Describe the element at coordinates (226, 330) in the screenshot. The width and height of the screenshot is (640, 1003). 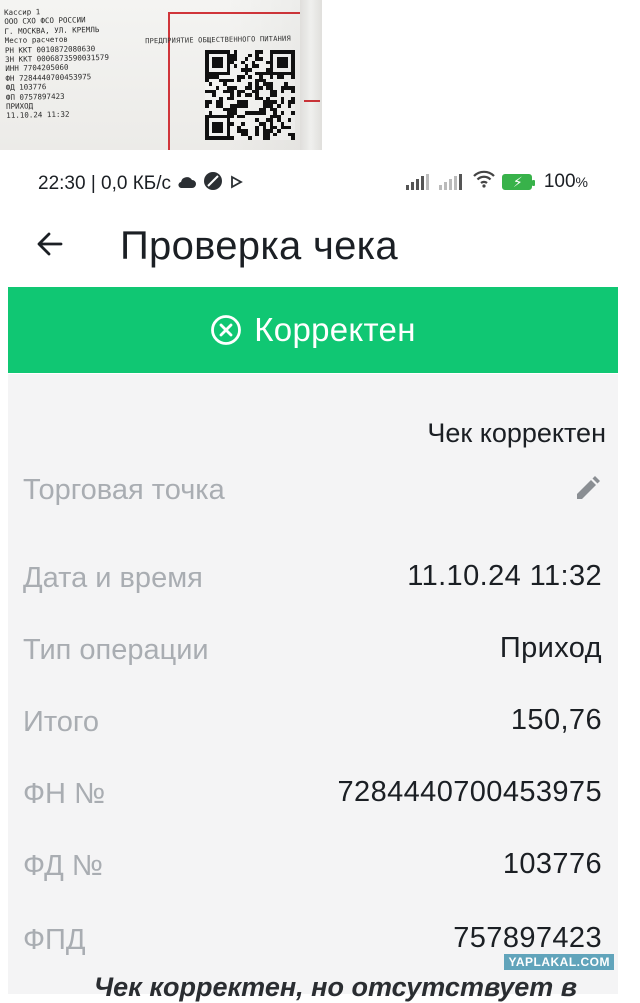
I see `circle-x-icon` at that location.